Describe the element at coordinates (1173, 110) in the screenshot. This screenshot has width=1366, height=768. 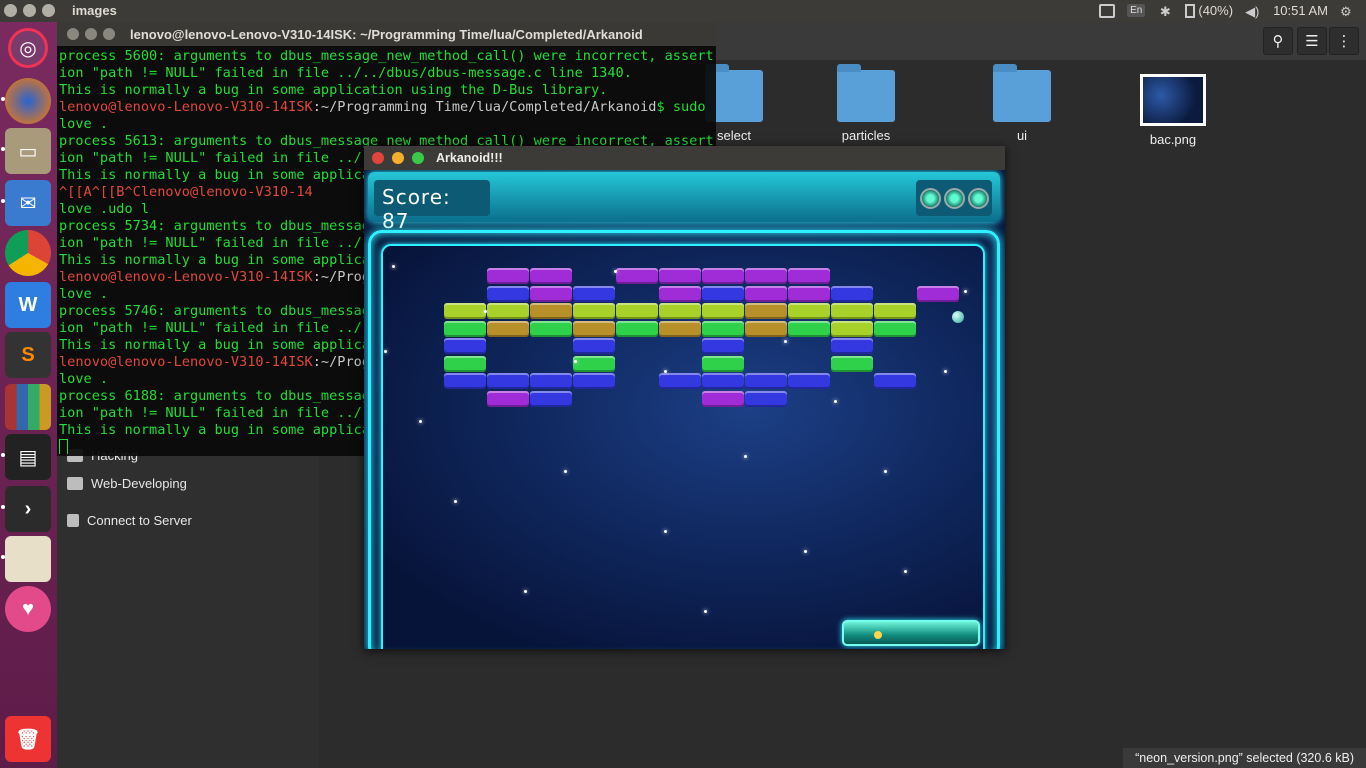
I see `file-item-bac-png: bac.png` at that location.